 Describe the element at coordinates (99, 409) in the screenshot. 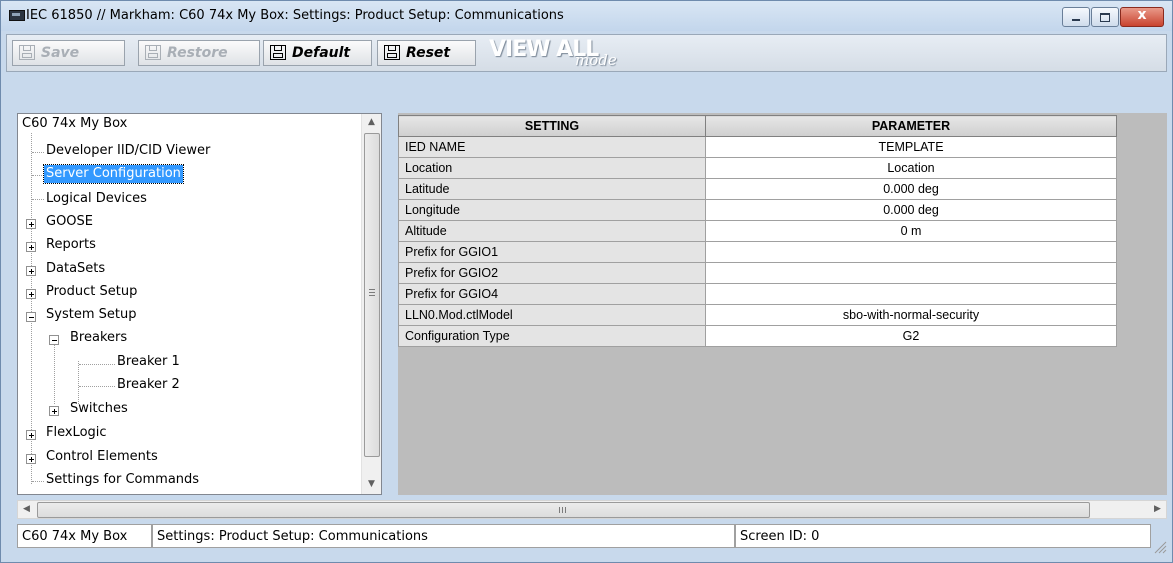

I see `tree-item-switches: Switches` at that location.